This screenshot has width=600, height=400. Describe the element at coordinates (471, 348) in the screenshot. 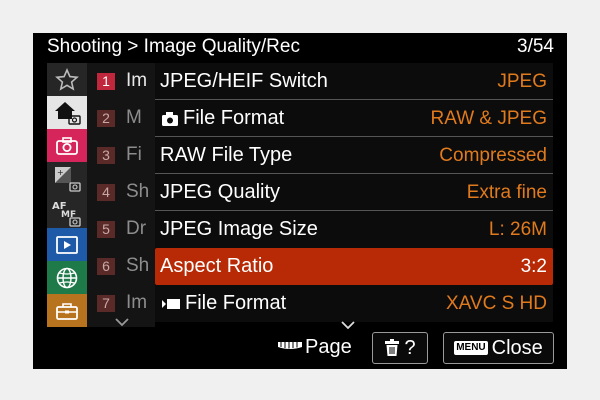

I see `menu-button-tag: MENU` at that location.